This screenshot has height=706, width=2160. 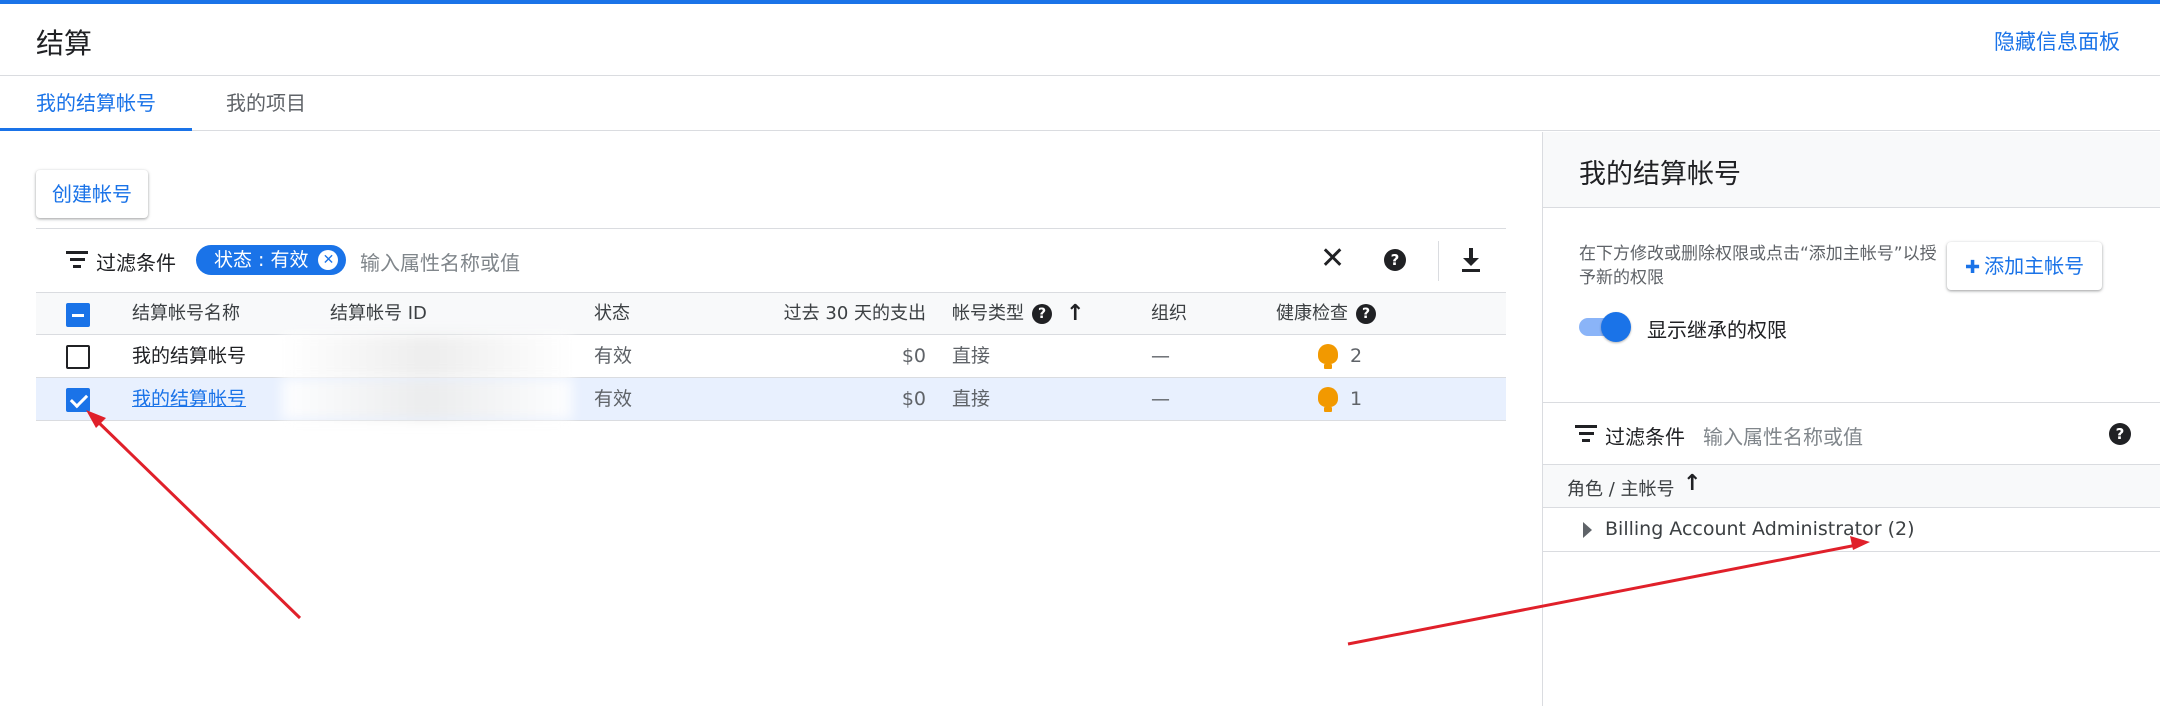 What do you see at coordinates (612, 314) in the screenshot?
I see `col-header-status: 状态` at bounding box center [612, 314].